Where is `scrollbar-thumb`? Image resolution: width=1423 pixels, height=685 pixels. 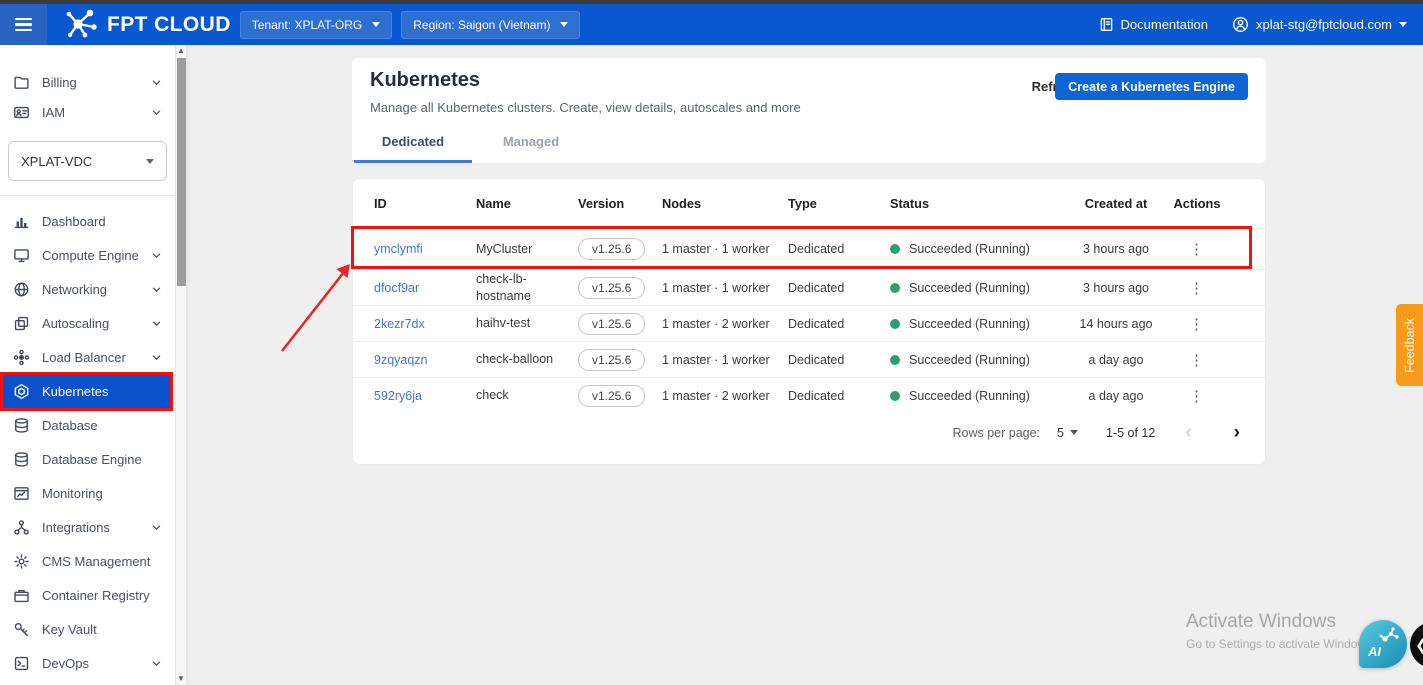
scrollbar-thumb is located at coordinates (181, 172).